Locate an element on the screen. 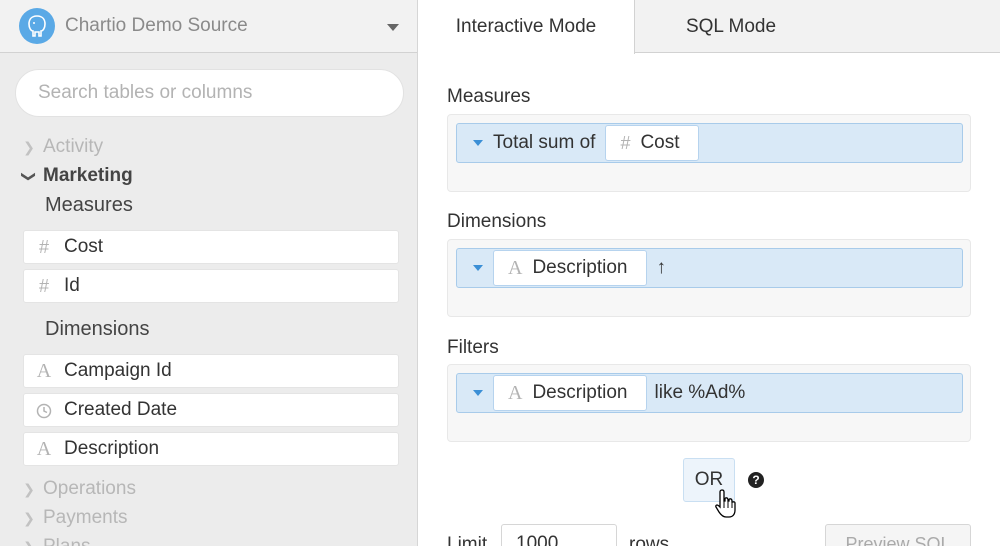 The height and width of the screenshot is (546, 1000). filters-dropzone: A Description like %Ad% is located at coordinates (709, 403).